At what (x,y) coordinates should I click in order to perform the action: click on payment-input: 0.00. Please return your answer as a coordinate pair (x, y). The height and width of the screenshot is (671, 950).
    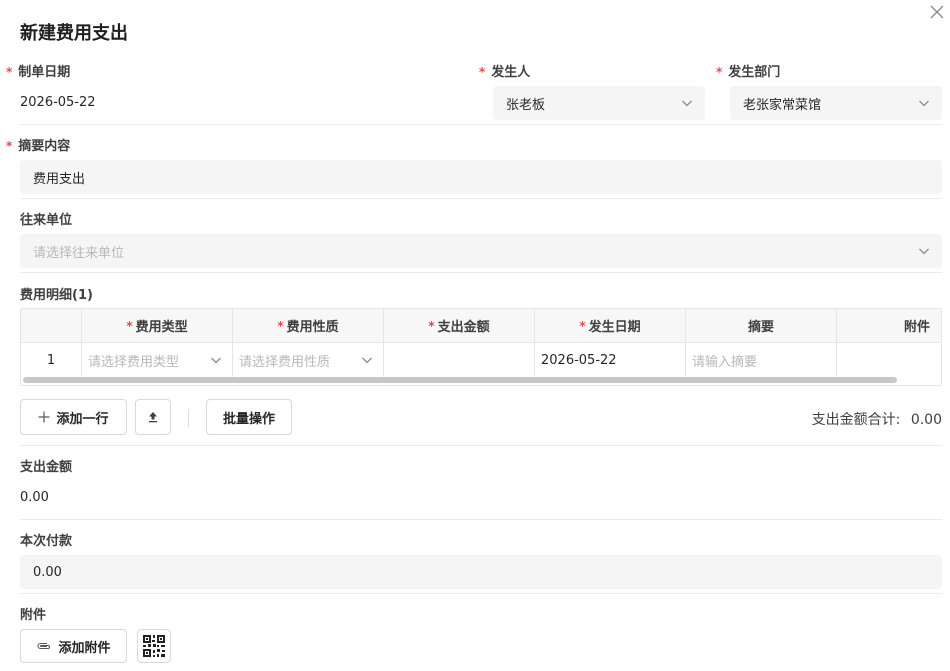
    Looking at the image, I should click on (481, 572).